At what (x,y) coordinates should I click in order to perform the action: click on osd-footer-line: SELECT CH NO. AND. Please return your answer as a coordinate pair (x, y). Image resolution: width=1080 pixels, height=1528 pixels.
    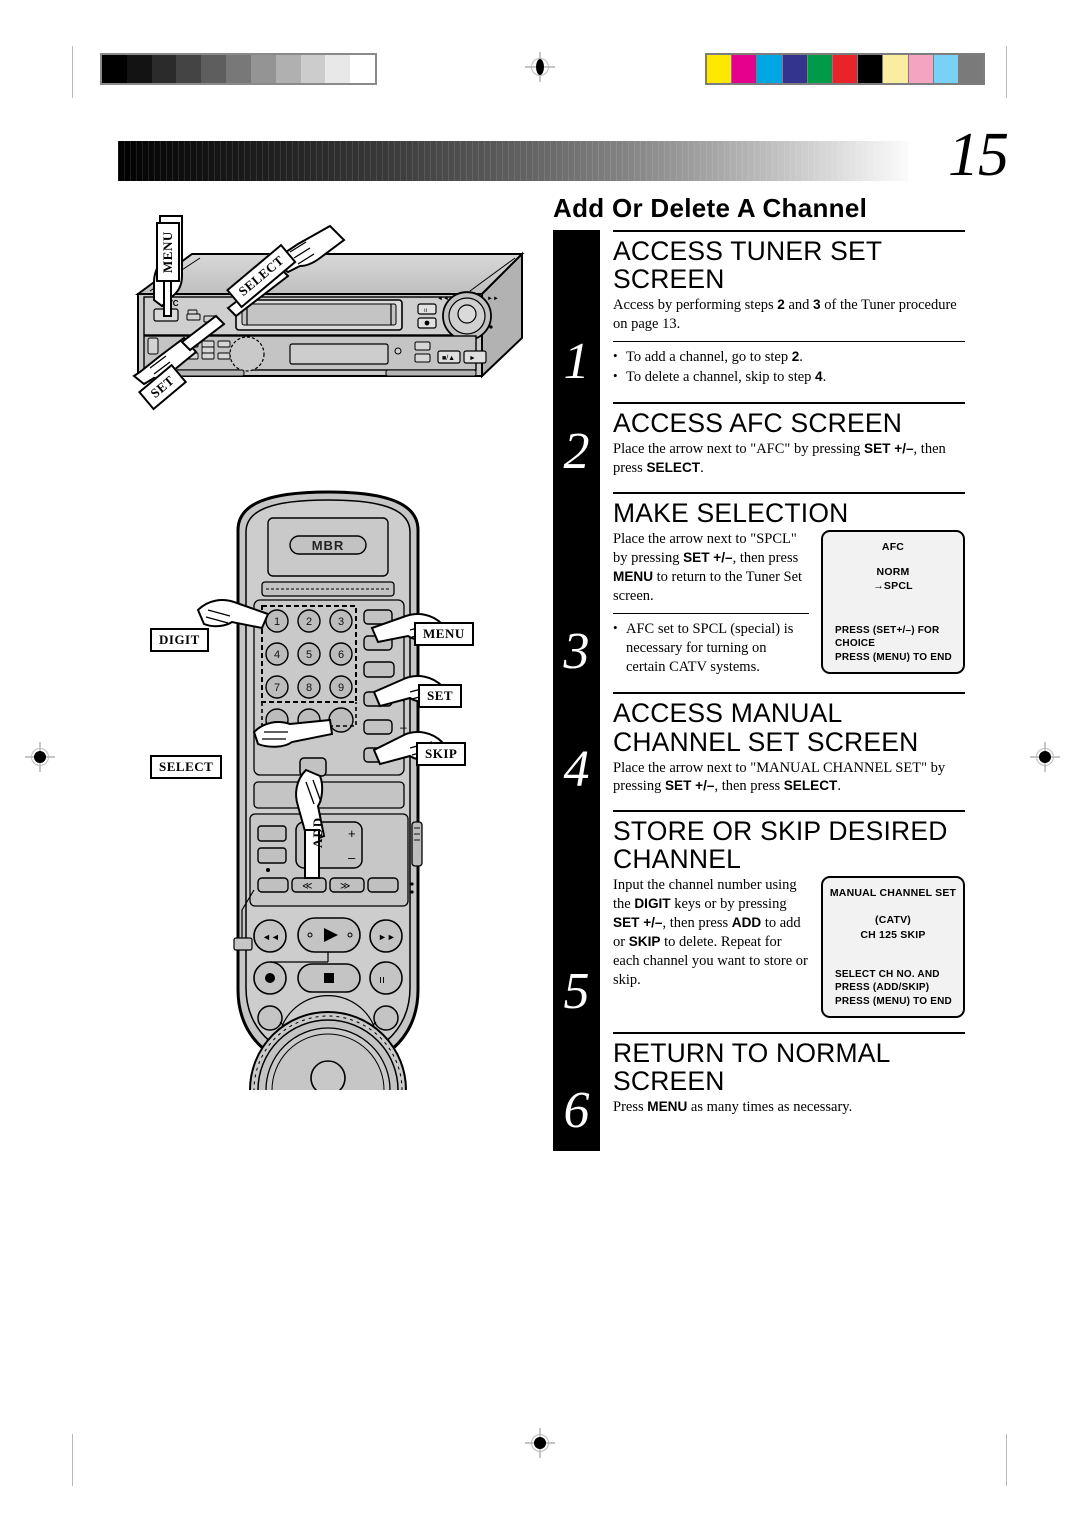
    Looking at the image, I should click on (887, 974).